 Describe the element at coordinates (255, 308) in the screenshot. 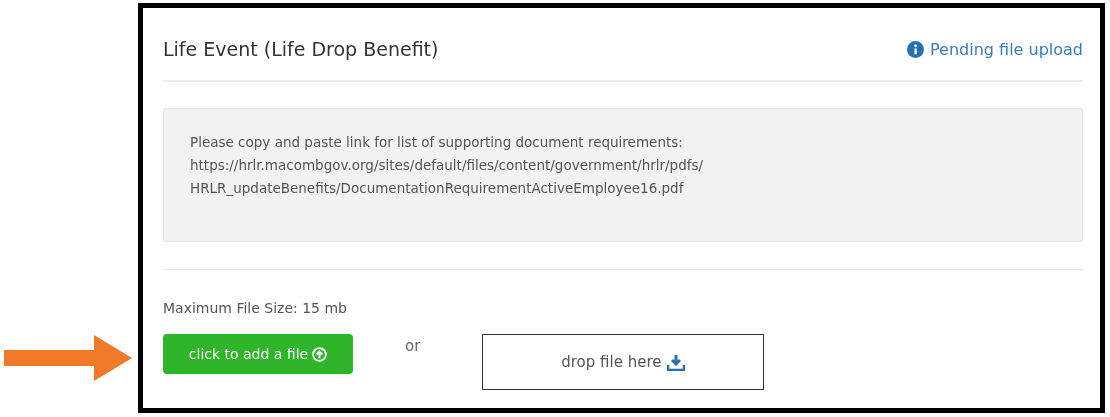

I see `max-size-label: Maximum File Size: 15 mb` at that location.